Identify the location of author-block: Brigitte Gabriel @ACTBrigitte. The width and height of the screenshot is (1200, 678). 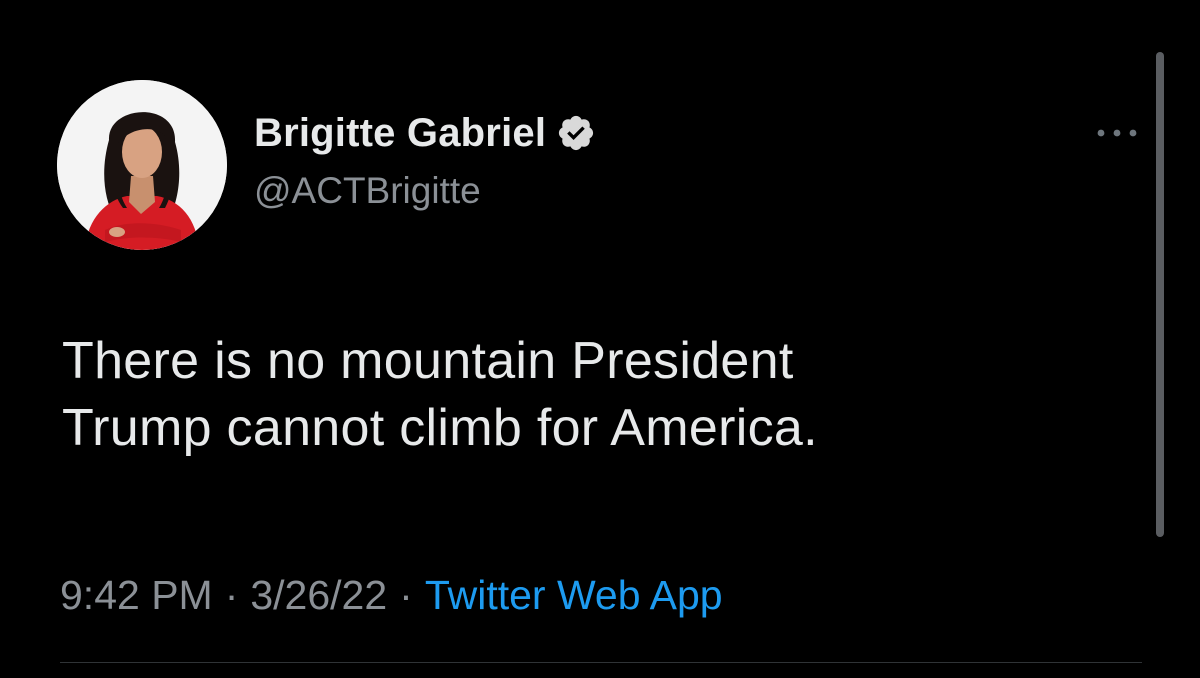
(425, 160).